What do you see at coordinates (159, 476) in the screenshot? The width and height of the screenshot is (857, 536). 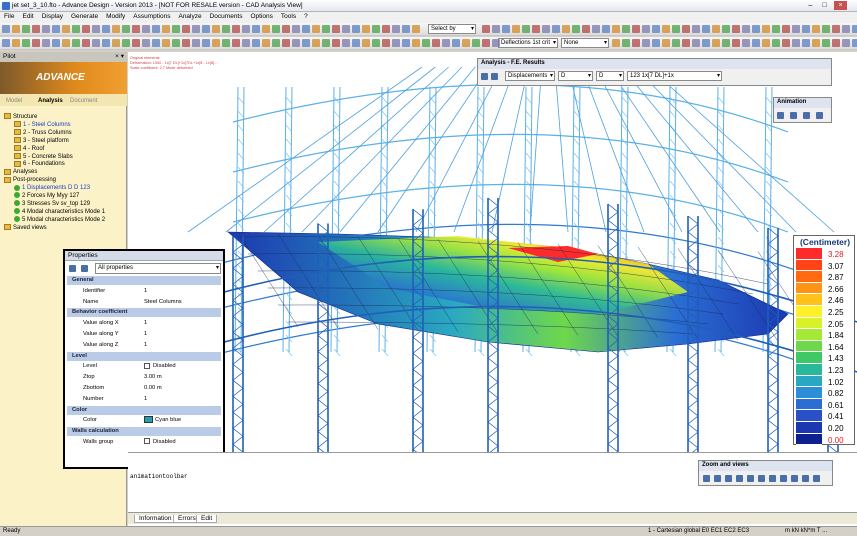 I see `command-line: animationtoolbar` at bounding box center [159, 476].